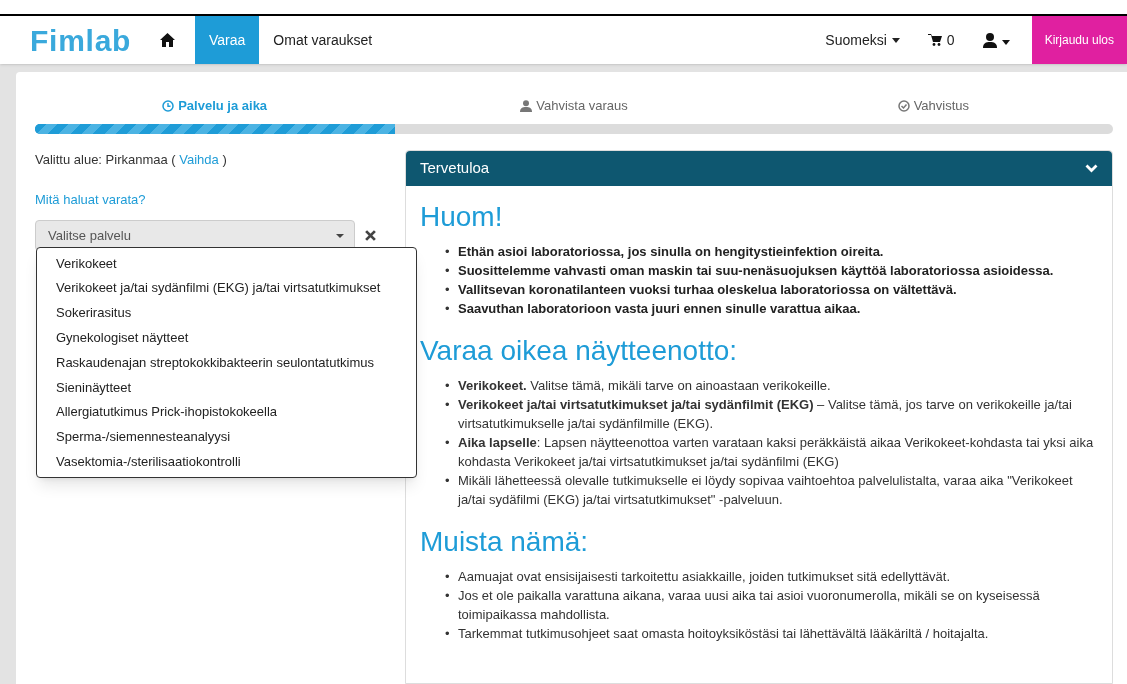  I want to click on list-item: Verikokeet. Valitse tämä, mikäli tarve on ainoastaan verikokeille., so click(644, 386).